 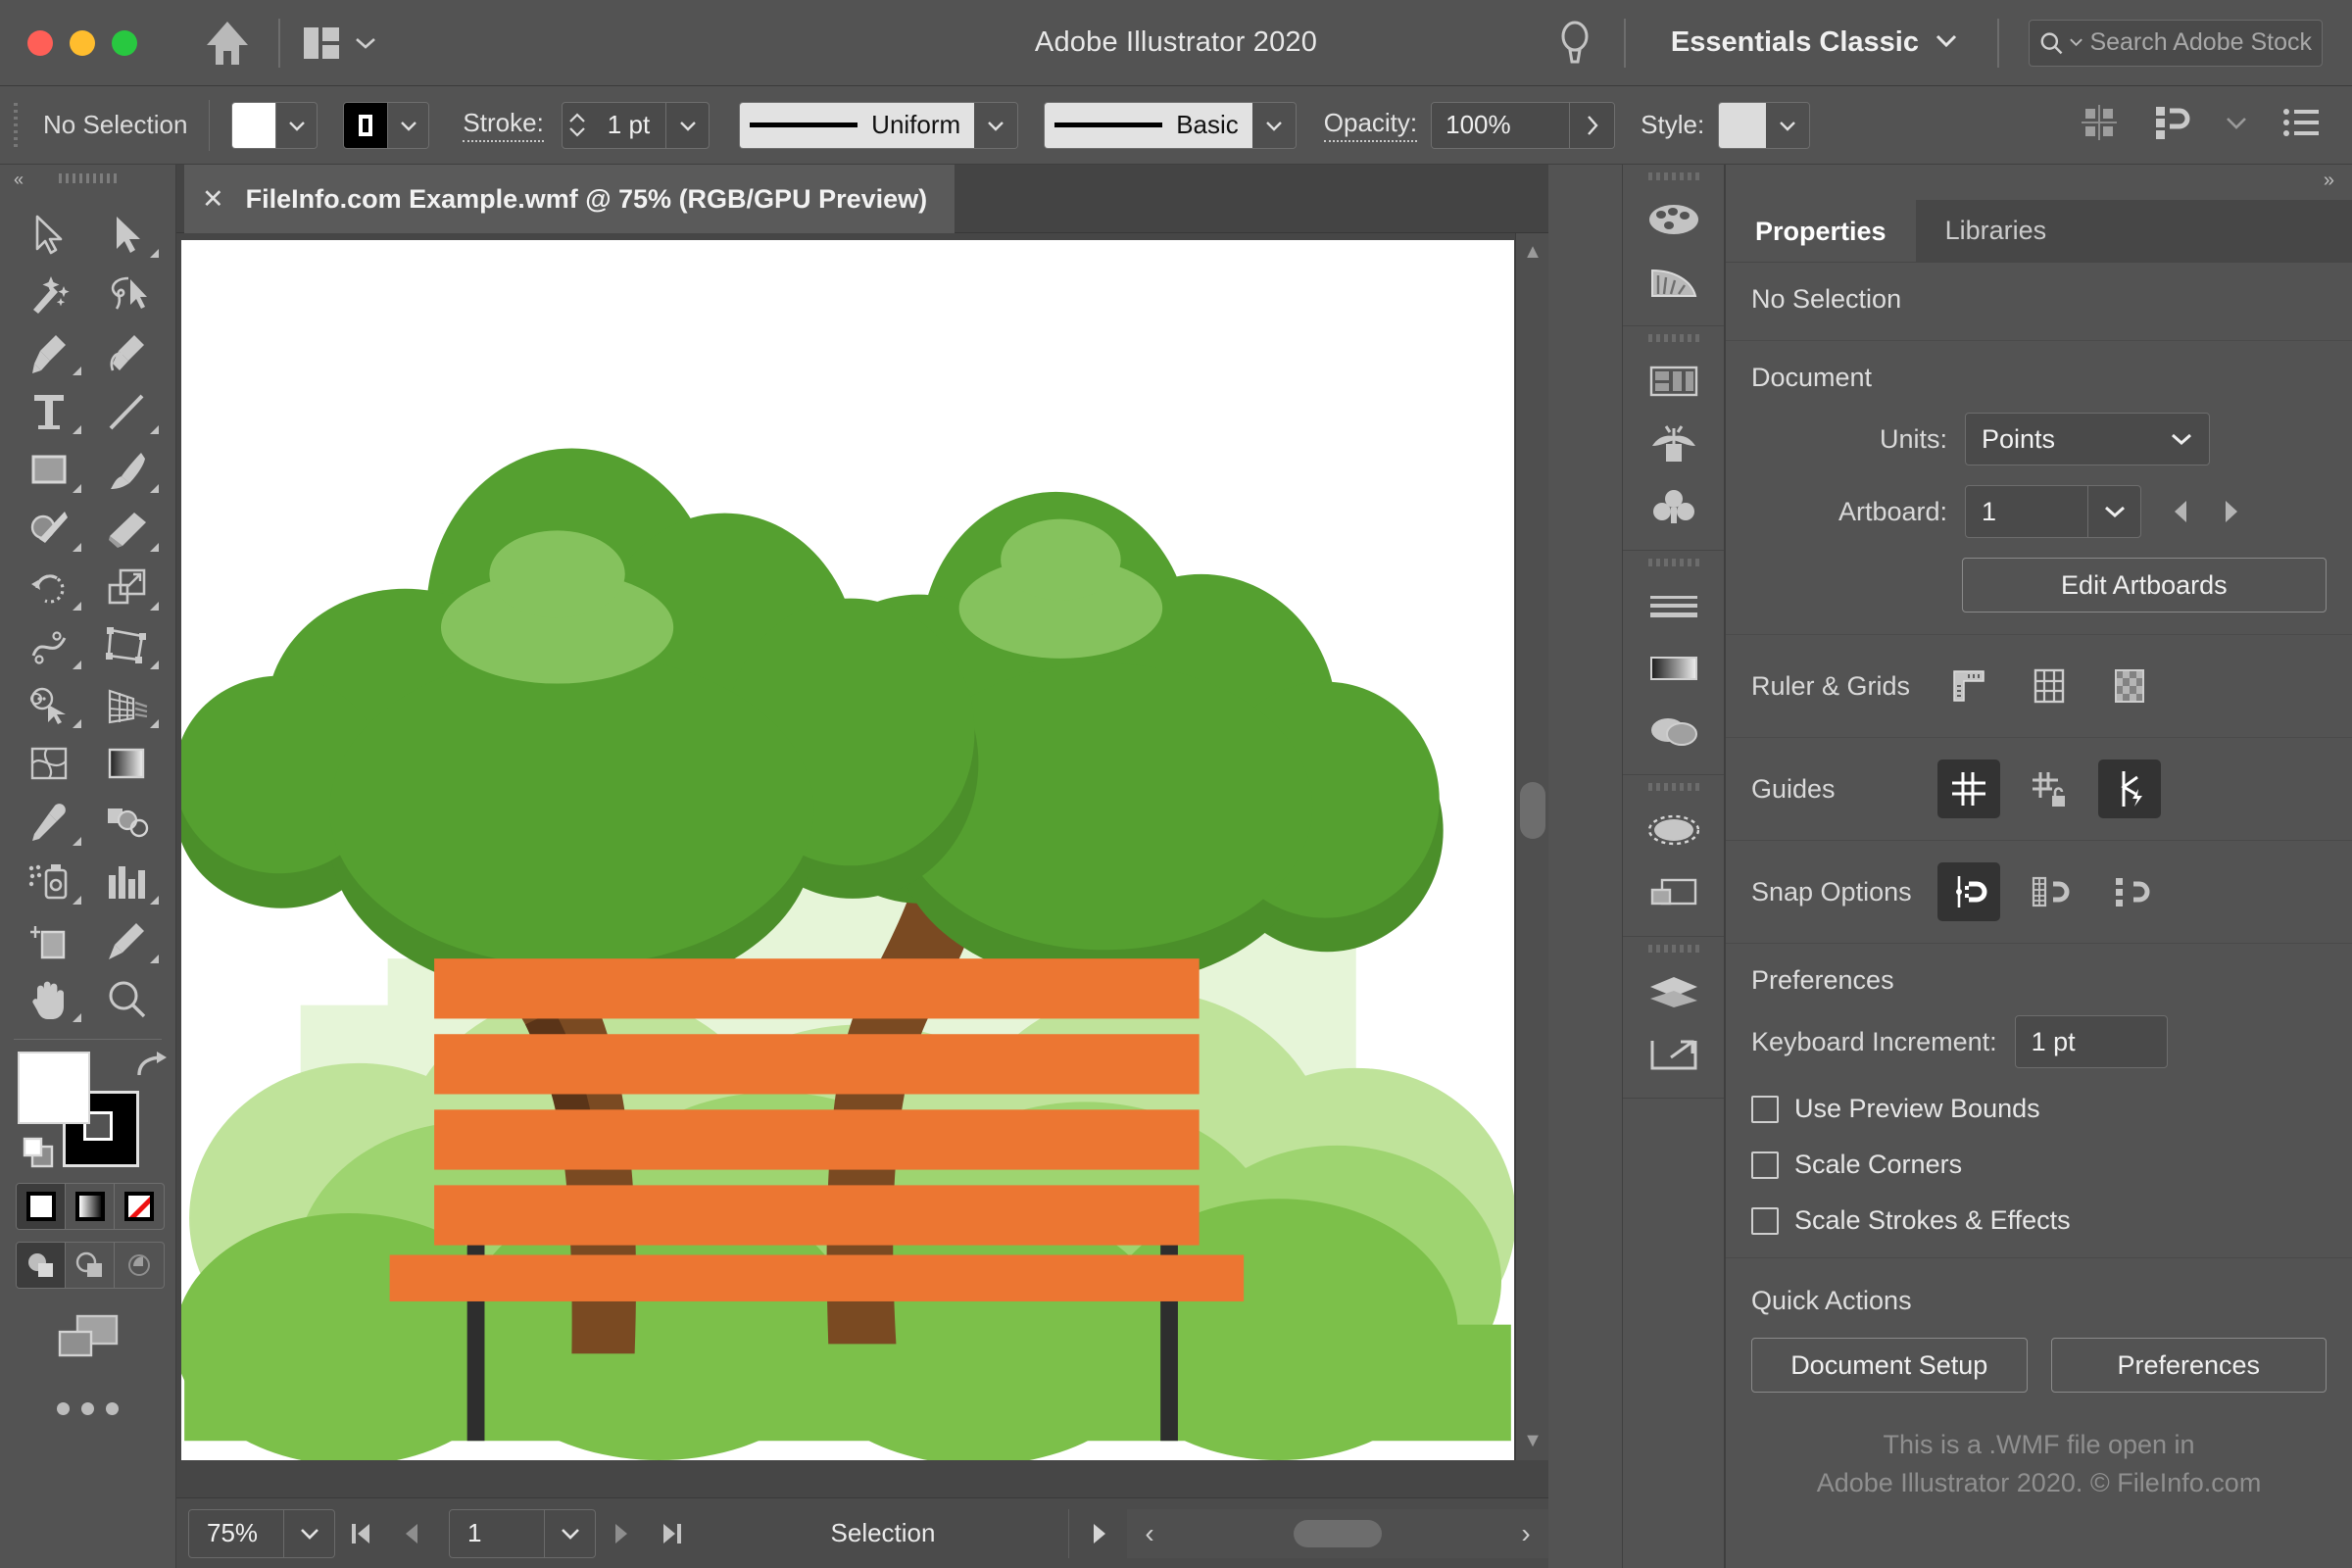 What do you see at coordinates (127, 411) in the screenshot?
I see `line-segment-tool` at bounding box center [127, 411].